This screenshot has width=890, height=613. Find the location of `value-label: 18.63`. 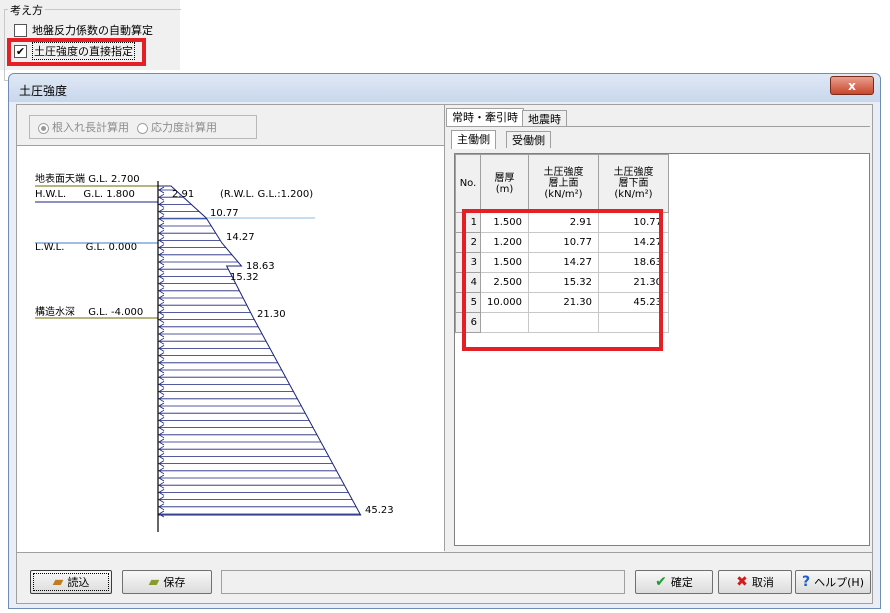

value-label: 18.63 is located at coordinates (260, 266).